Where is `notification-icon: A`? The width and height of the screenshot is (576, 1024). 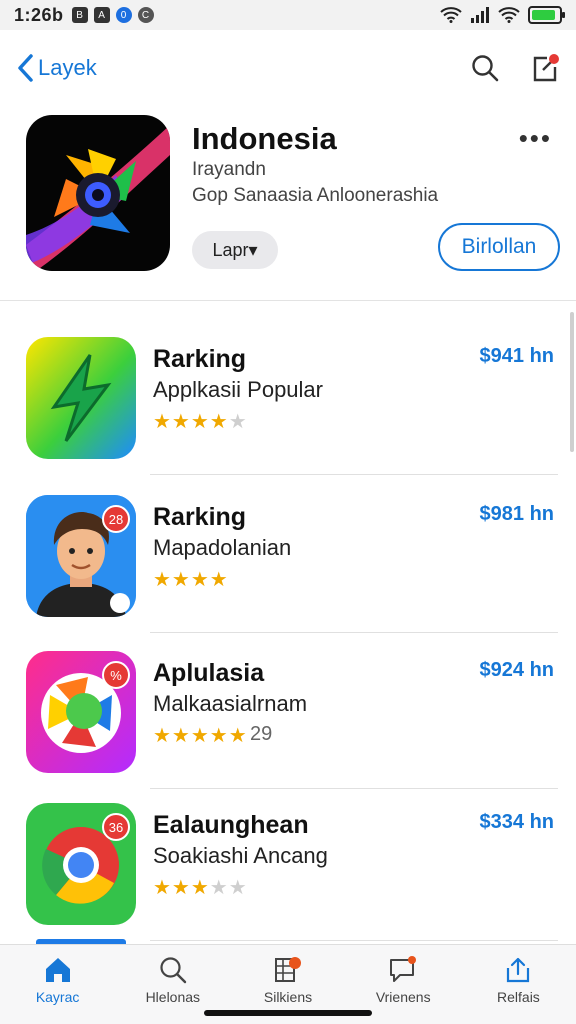 notification-icon: A is located at coordinates (101, 15).